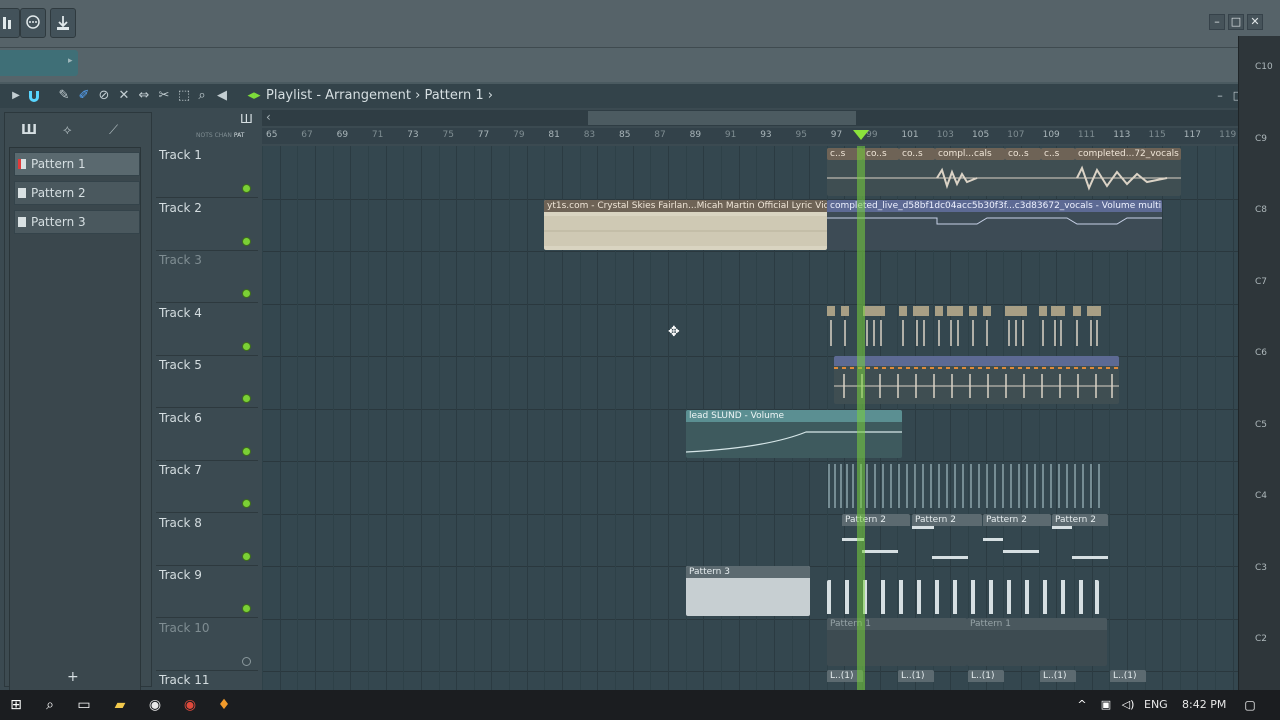 This screenshot has width=1280, height=720. Describe the element at coordinates (222, 96) in the screenshot. I see `playback-tool-icon: ◀` at that location.